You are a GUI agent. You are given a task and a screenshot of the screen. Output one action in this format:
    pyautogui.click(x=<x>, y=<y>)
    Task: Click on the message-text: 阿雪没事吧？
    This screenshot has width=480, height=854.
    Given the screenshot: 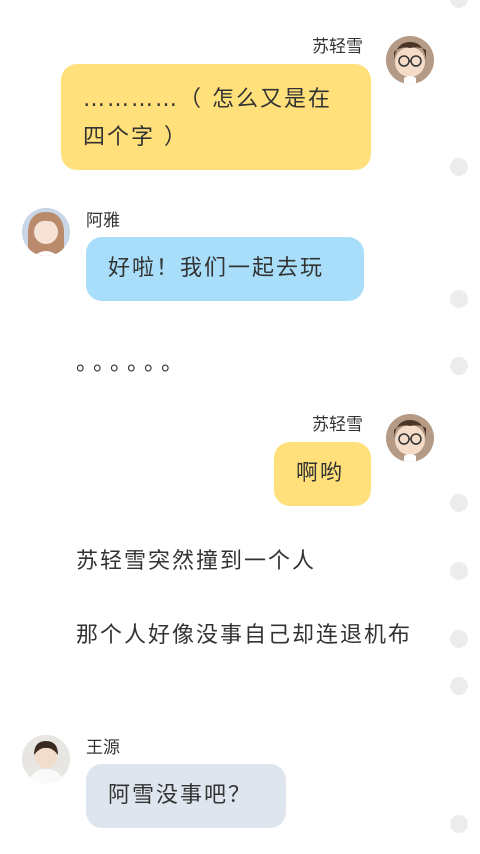 What is the action you would take?
    pyautogui.click(x=180, y=795)
    